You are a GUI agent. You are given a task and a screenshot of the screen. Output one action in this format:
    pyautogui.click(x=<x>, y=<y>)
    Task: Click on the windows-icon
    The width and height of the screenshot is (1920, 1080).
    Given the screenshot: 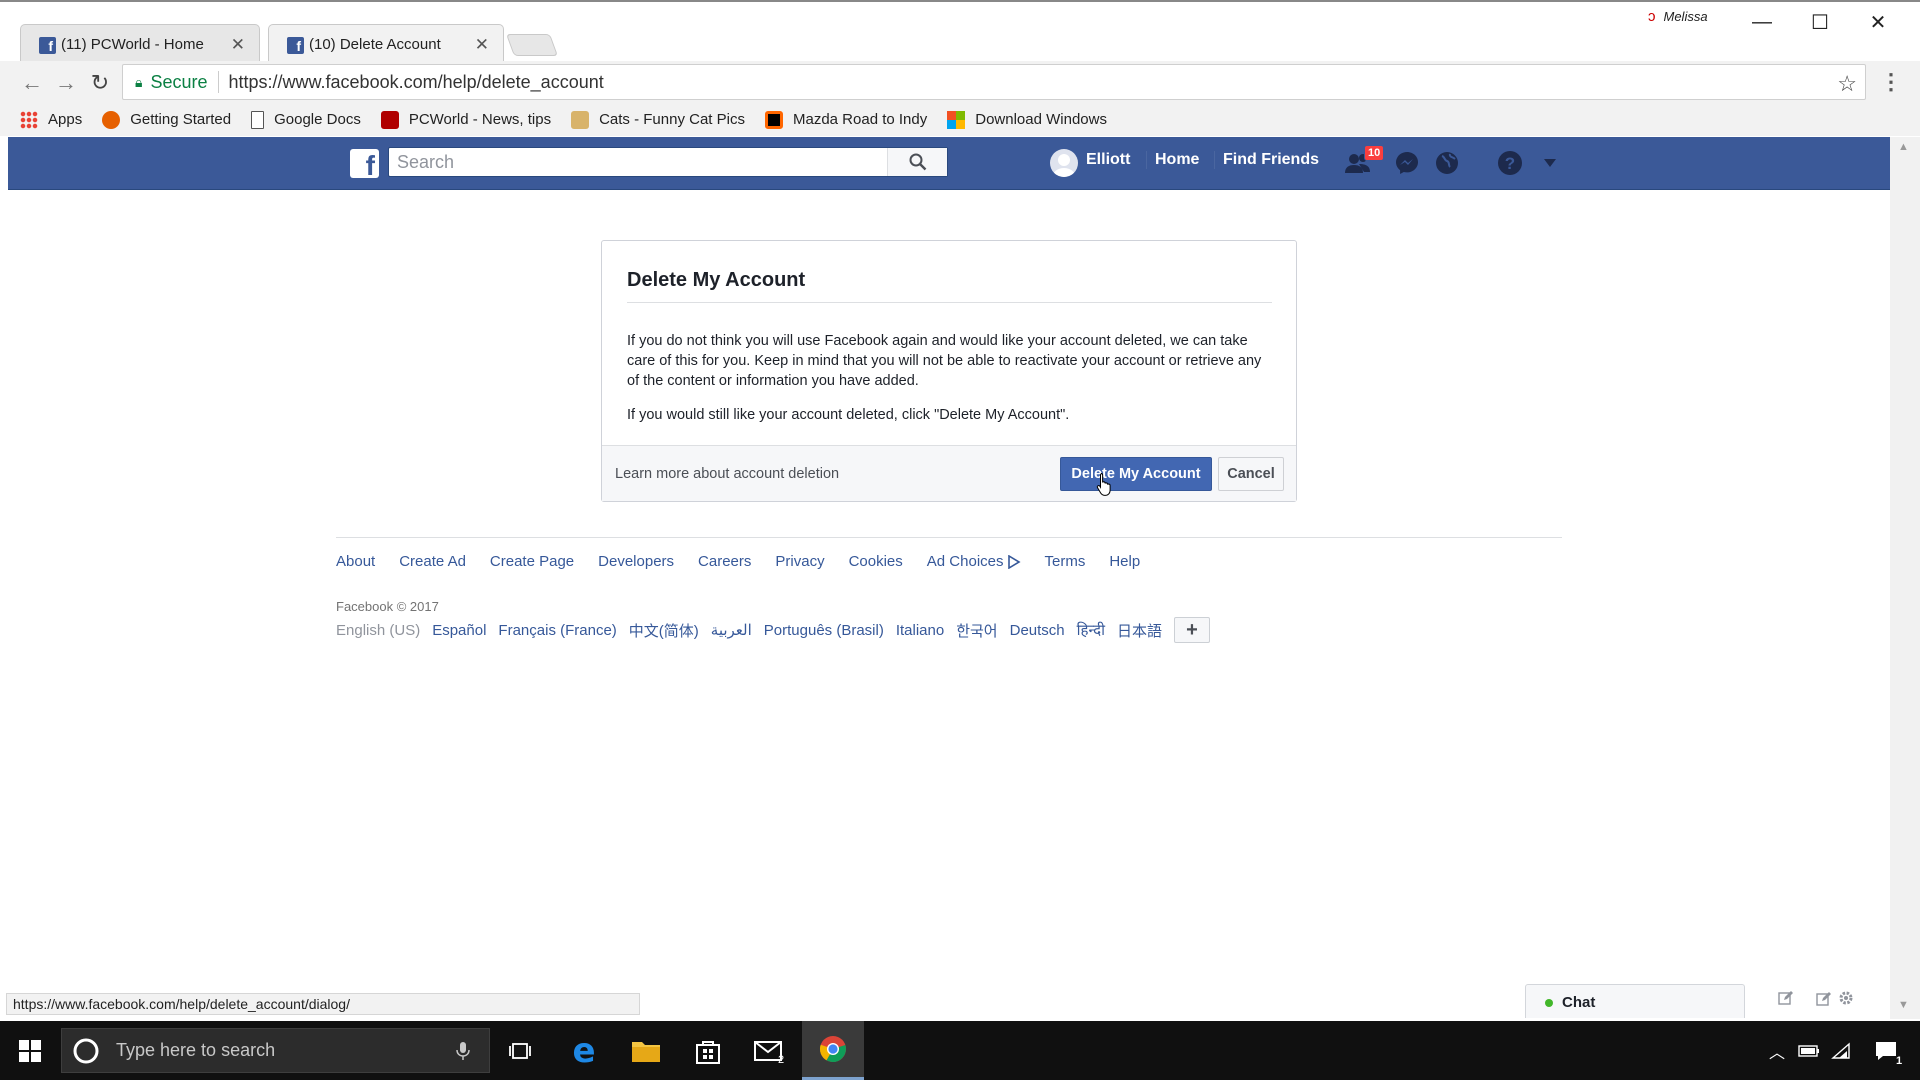 What is the action you would take?
    pyautogui.click(x=956, y=119)
    